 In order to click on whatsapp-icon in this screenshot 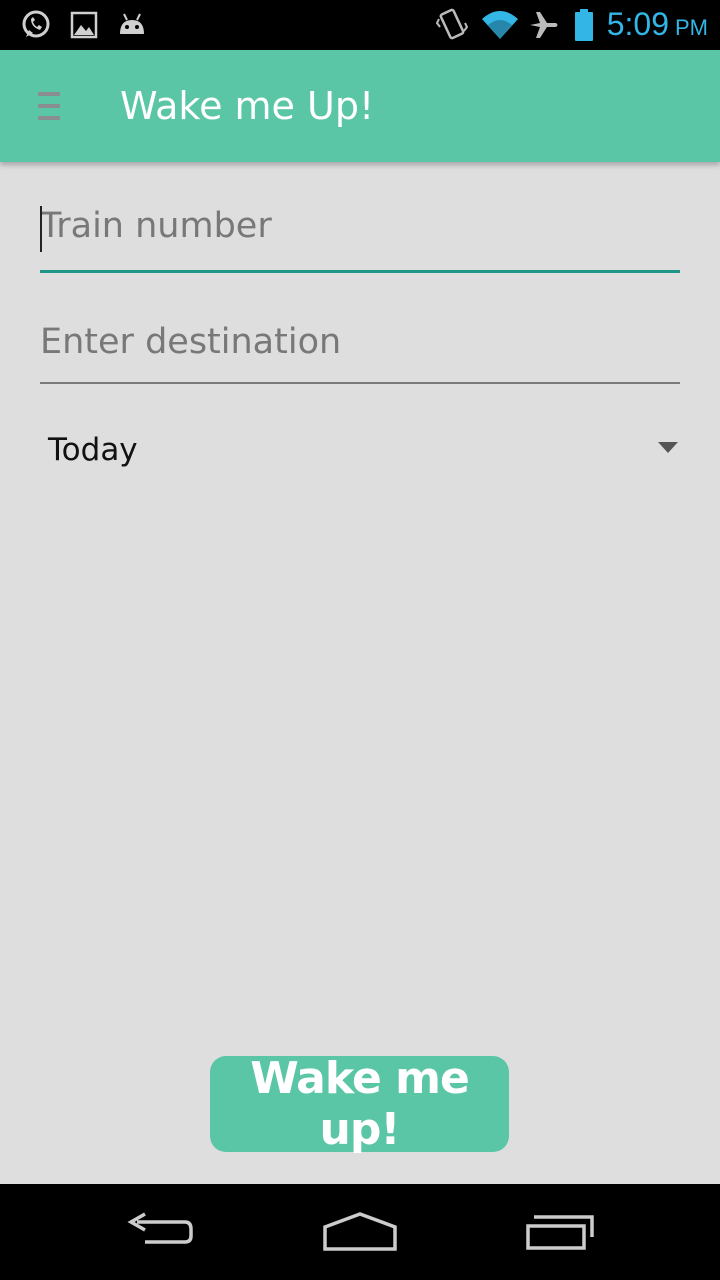, I will do `click(36, 25)`.